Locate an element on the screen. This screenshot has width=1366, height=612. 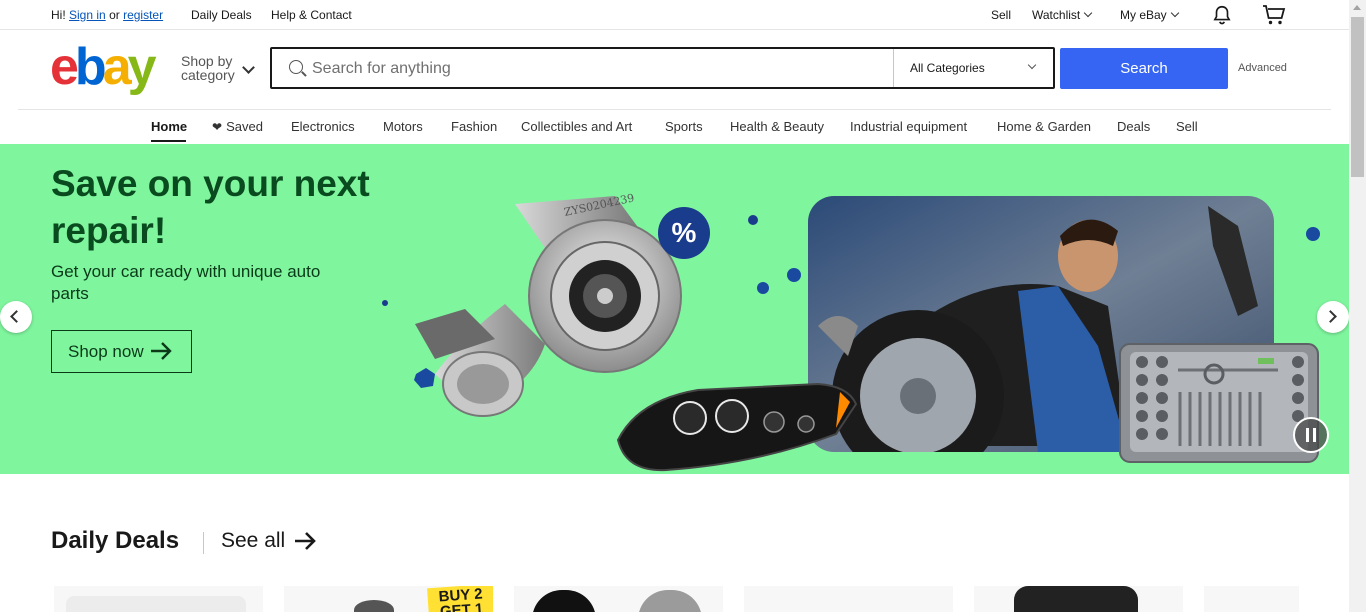
page-scrollbar is located at coordinates (1357, 306).